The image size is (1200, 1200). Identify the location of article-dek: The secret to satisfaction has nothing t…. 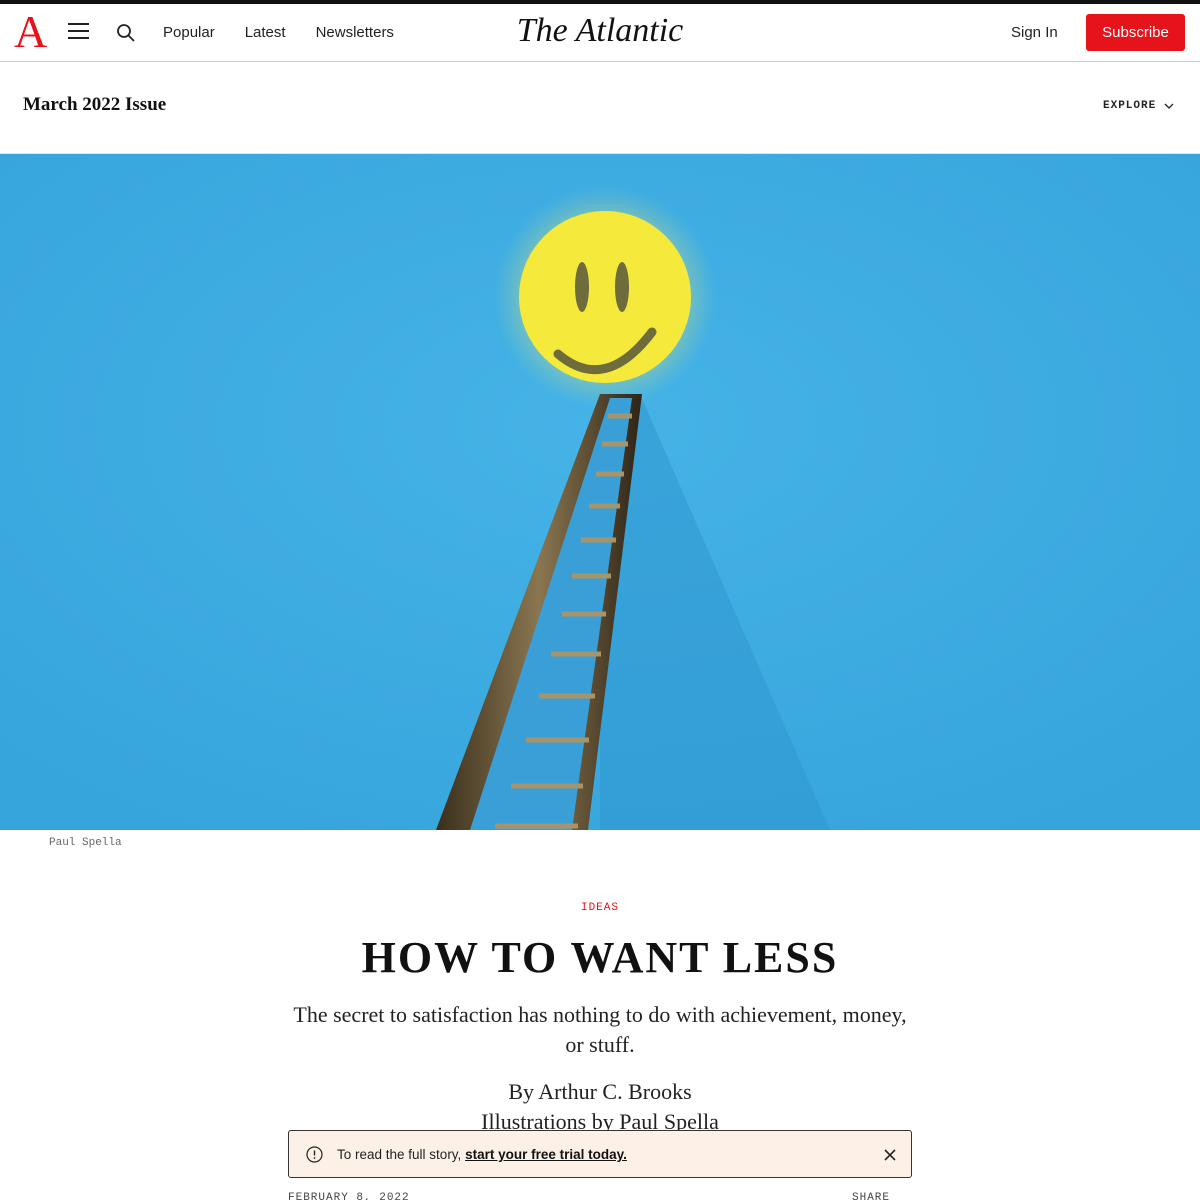
(600, 1029).